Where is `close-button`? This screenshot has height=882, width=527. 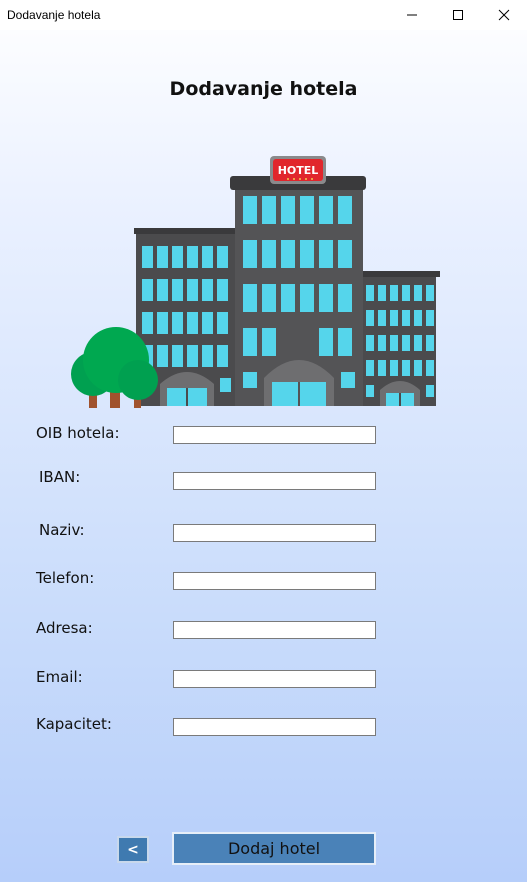 close-button is located at coordinates (504, 15).